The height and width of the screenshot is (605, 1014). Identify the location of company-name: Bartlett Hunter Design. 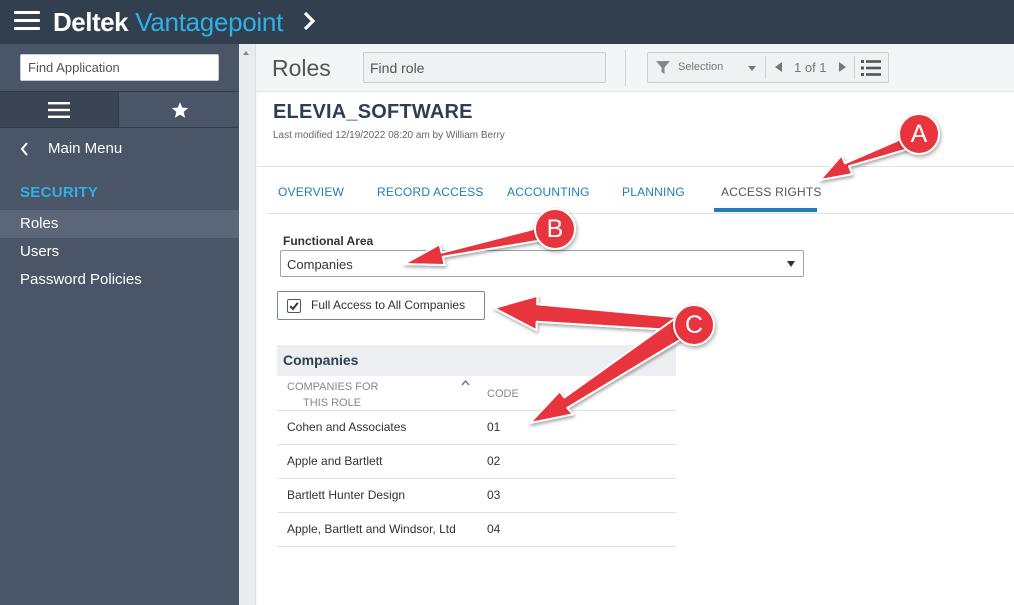
(346, 495).